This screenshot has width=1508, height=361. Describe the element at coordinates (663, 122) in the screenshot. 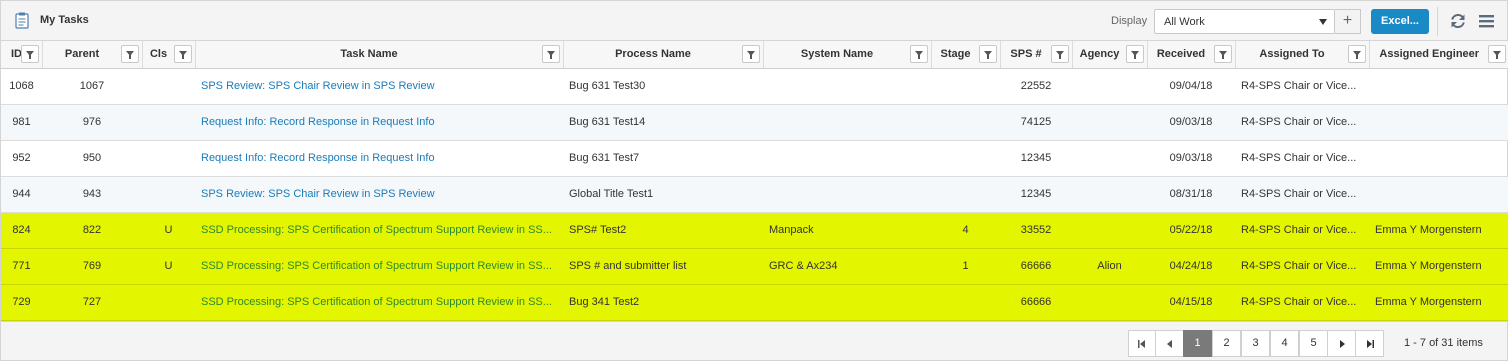

I see `cell-process-name: Bug 631 Test14` at that location.